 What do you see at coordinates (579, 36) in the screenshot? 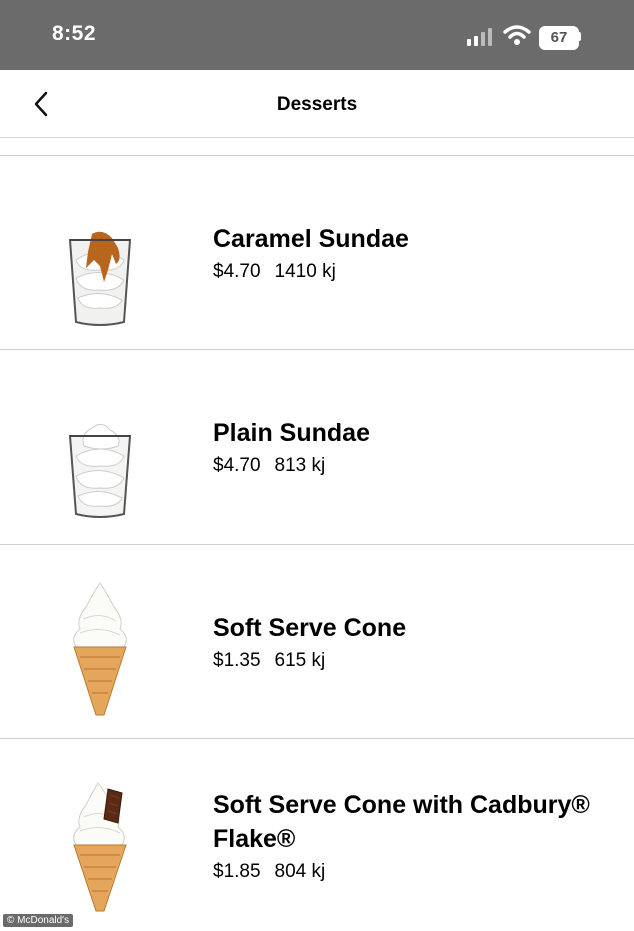
I see `battery-tip` at bounding box center [579, 36].